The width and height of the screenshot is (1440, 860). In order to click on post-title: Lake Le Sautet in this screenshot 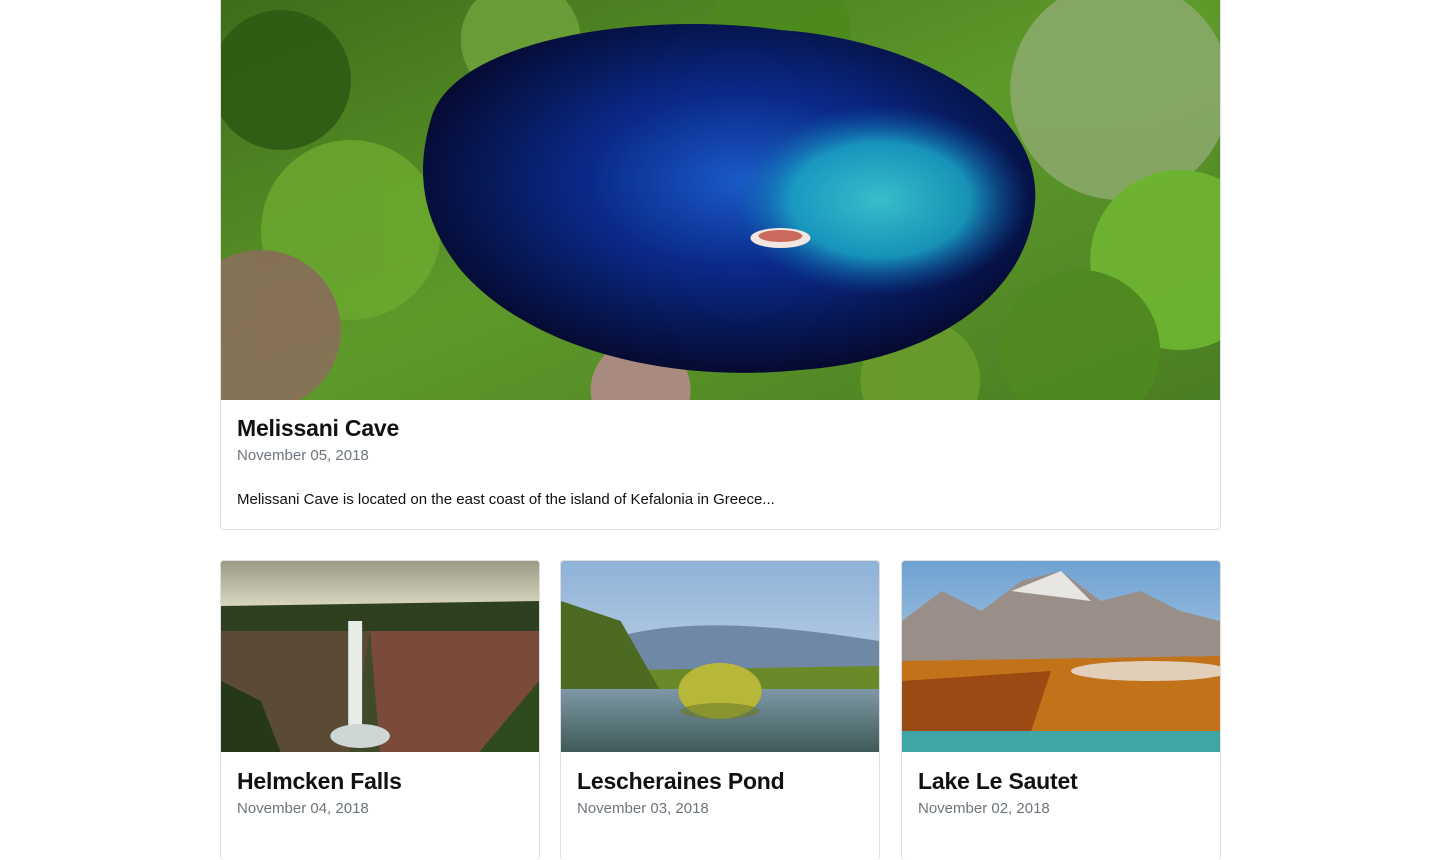, I will do `click(1061, 781)`.